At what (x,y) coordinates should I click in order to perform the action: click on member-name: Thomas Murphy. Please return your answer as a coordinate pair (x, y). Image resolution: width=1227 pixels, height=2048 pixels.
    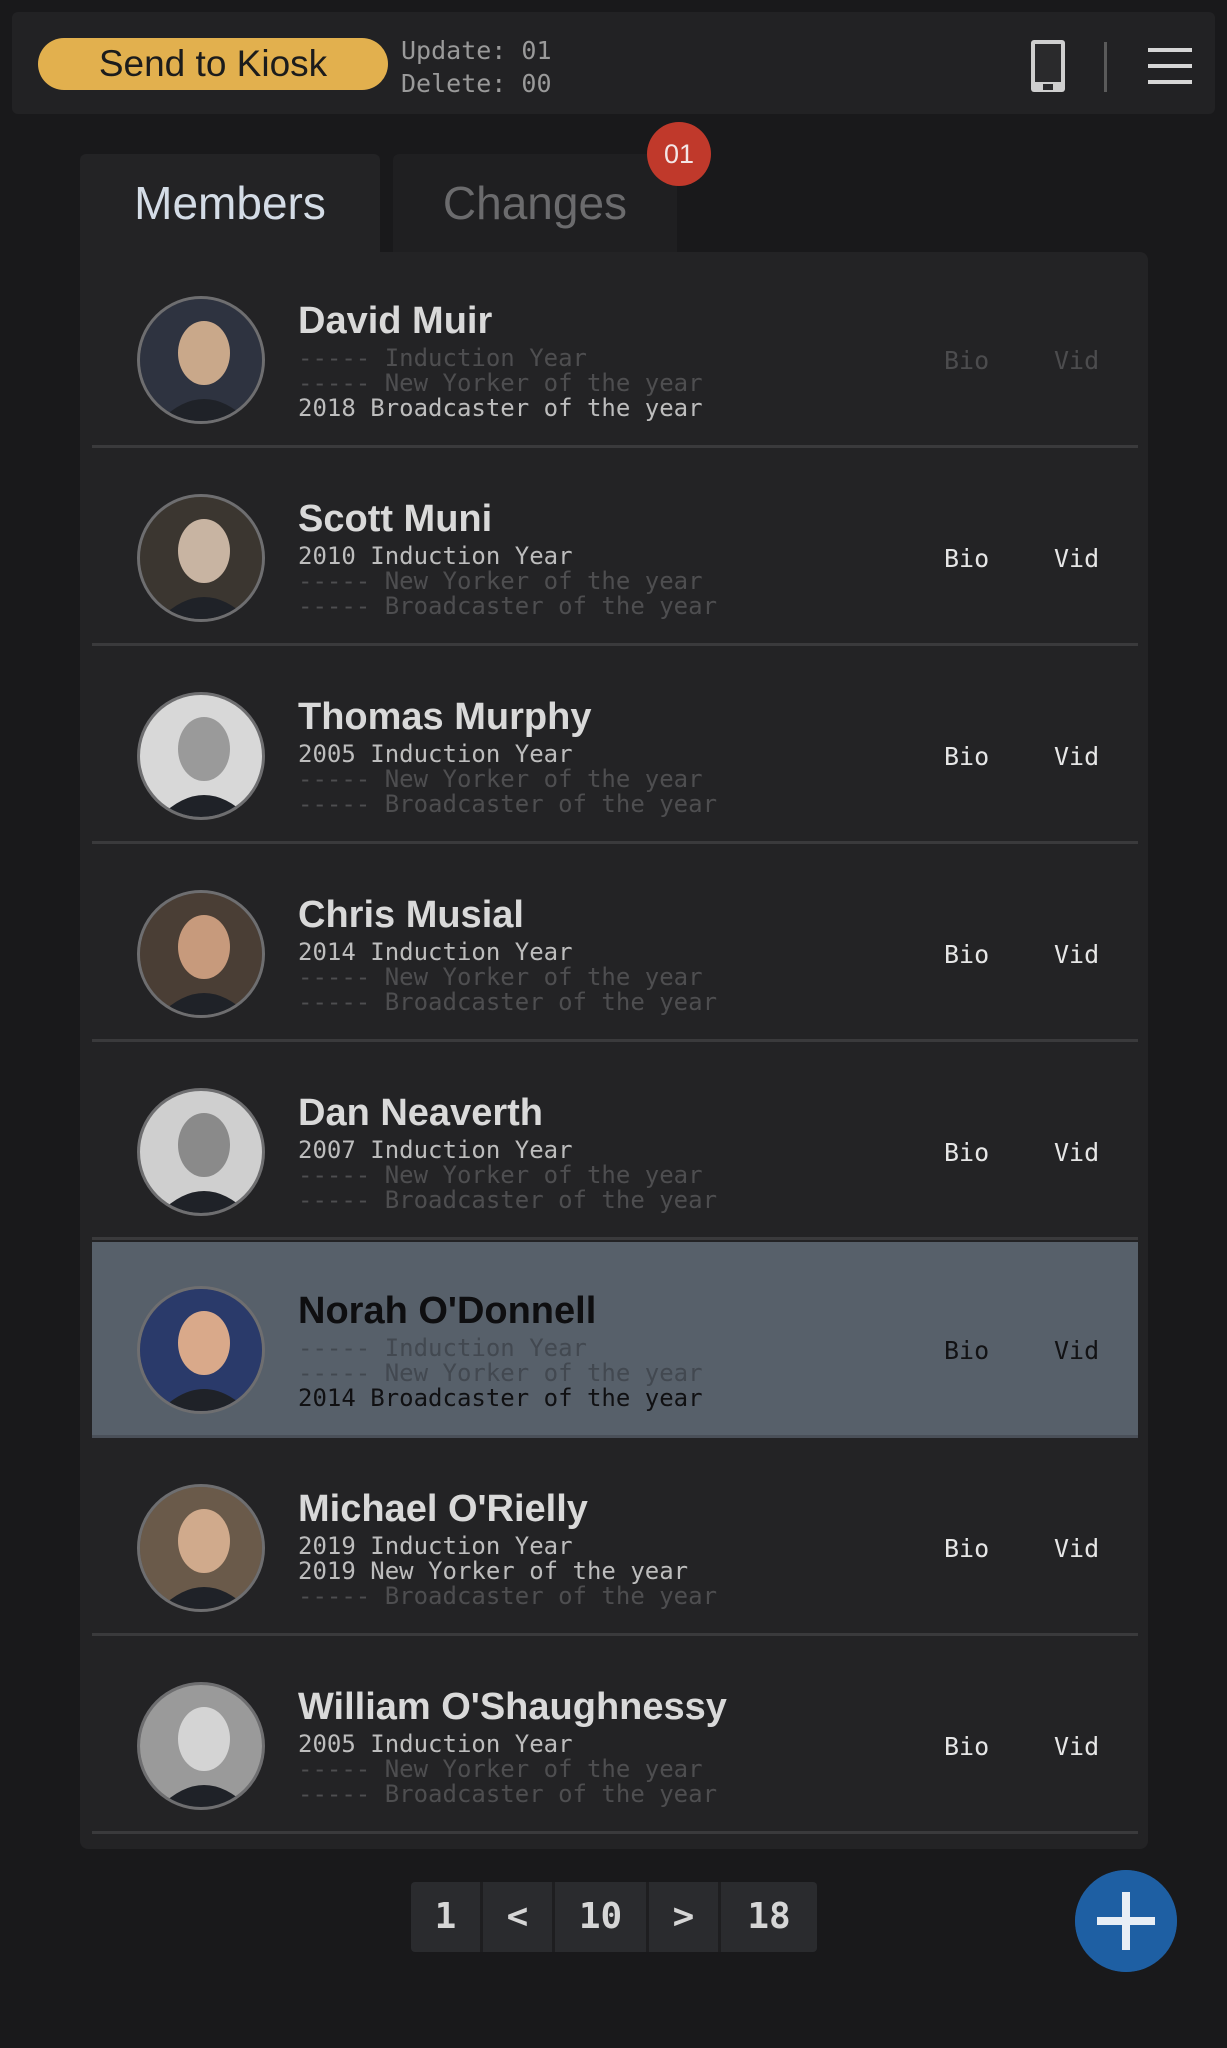
    Looking at the image, I should click on (445, 717).